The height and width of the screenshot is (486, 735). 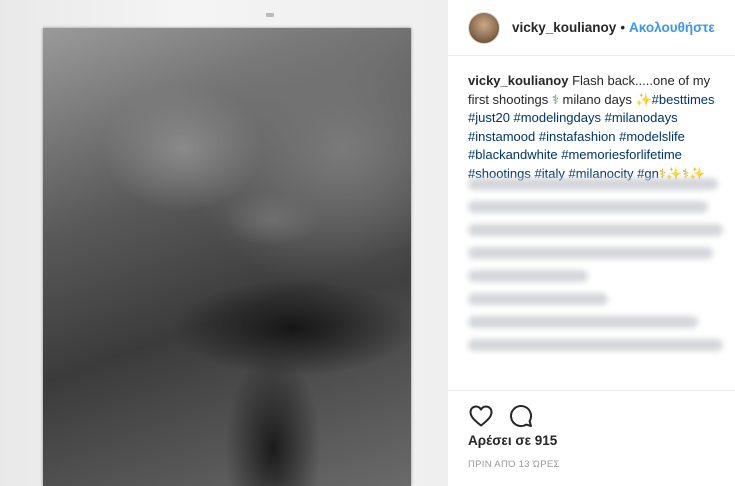 What do you see at coordinates (621, 154) in the screenshot?
I see `hashtag-link: #memoriesforlifetime` at bounding box center [621, 154].